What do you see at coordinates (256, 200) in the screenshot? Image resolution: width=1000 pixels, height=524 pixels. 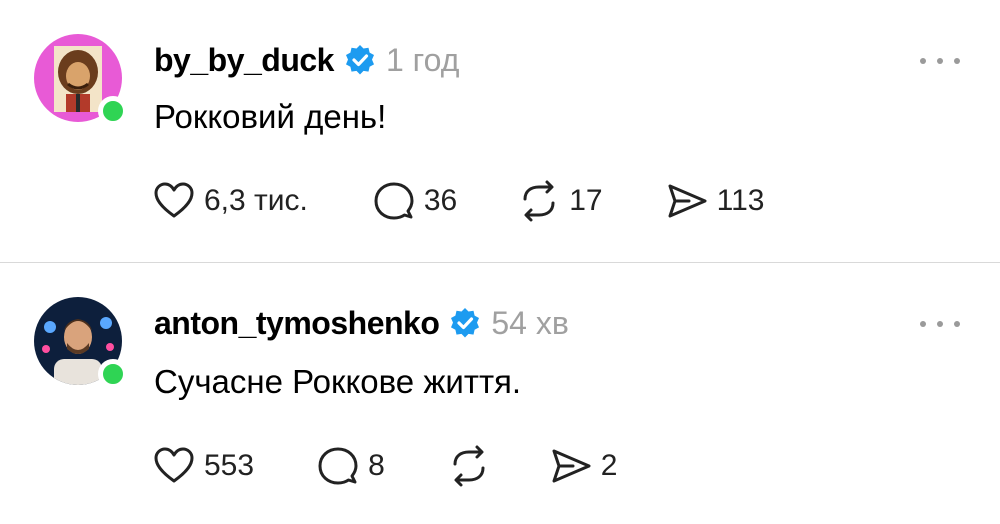 I see `like-count: 6,3 тис.` at bounding box center [256, 200].